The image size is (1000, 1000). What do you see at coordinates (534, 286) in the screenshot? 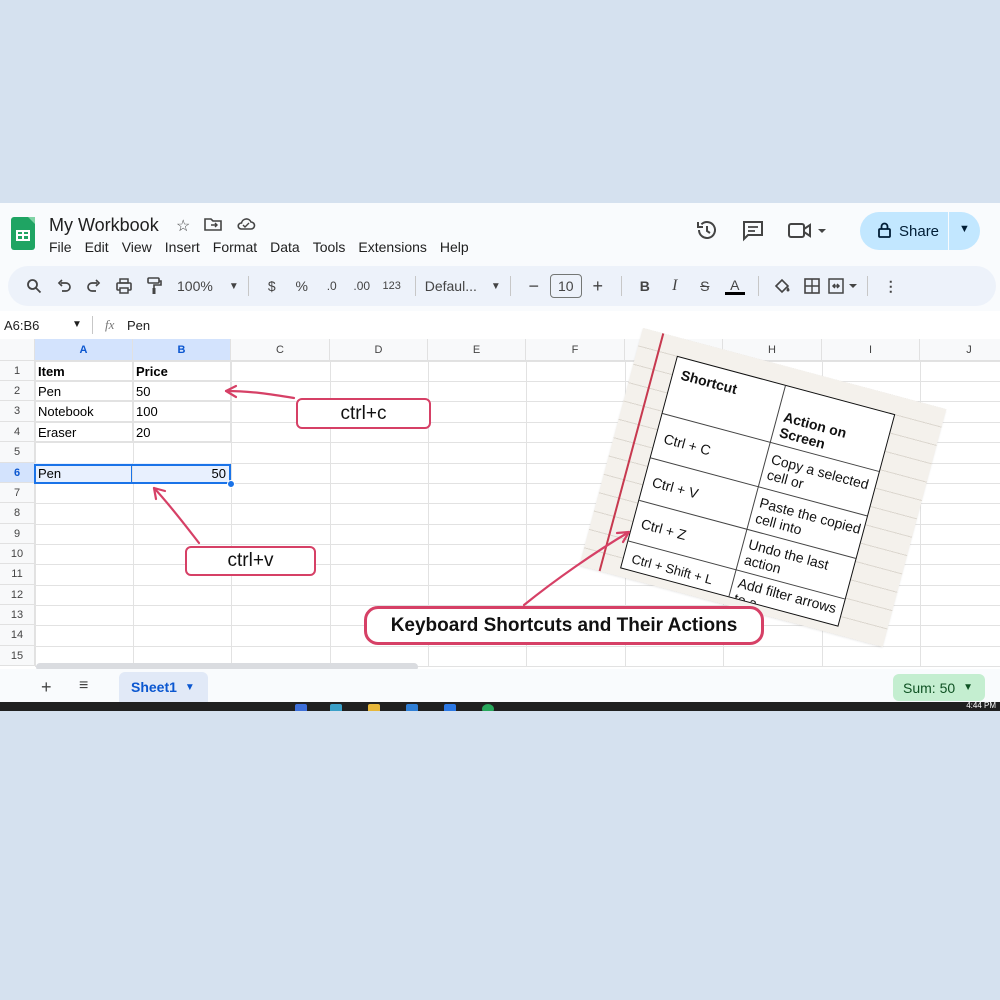
I see `decrease-font-size-button: −` at bounding box center [534, 286].